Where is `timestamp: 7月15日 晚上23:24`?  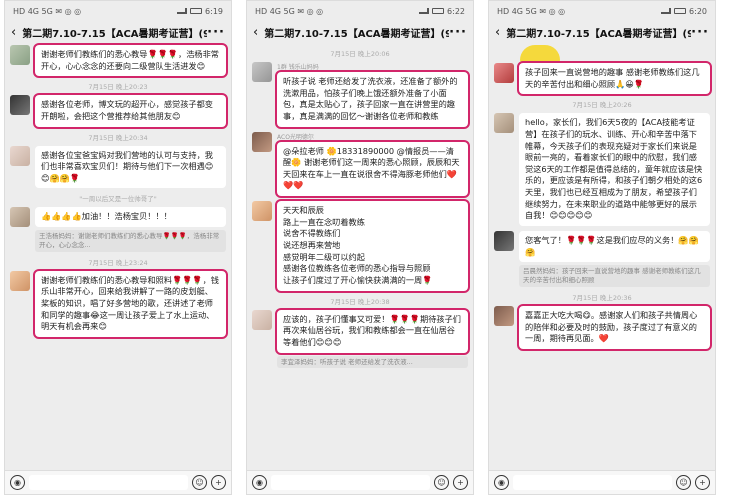 timestamp: 7月15日 晚上23:24 is located at coordinates (118, 262).